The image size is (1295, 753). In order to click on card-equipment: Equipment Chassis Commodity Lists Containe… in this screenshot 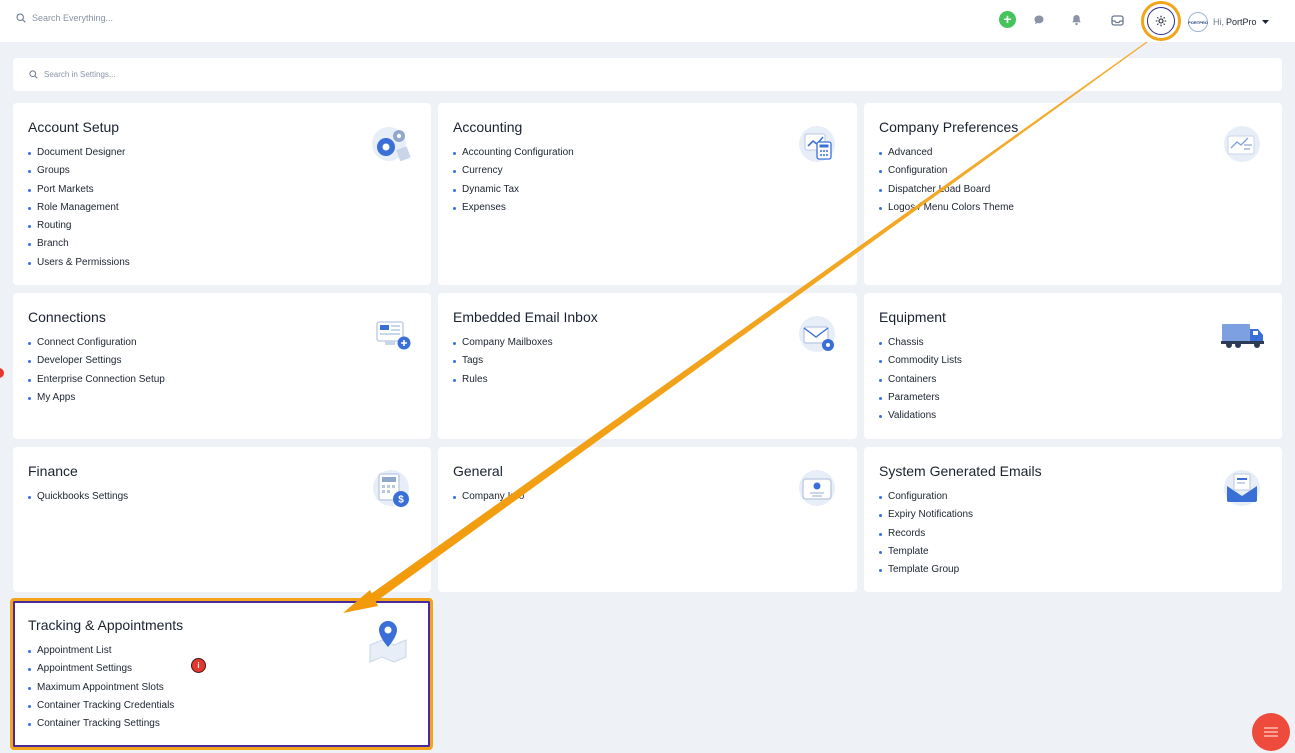, I will do `click(1073, 366)`.